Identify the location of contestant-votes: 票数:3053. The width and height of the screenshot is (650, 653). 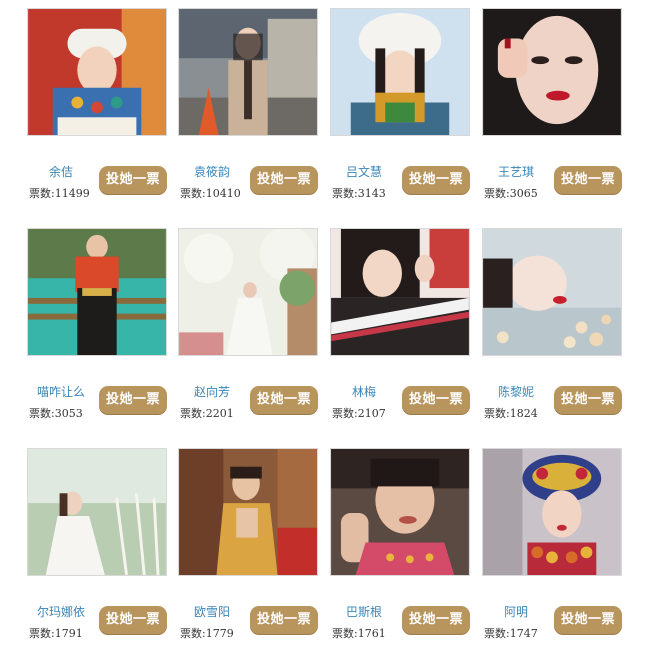
(56, 413).